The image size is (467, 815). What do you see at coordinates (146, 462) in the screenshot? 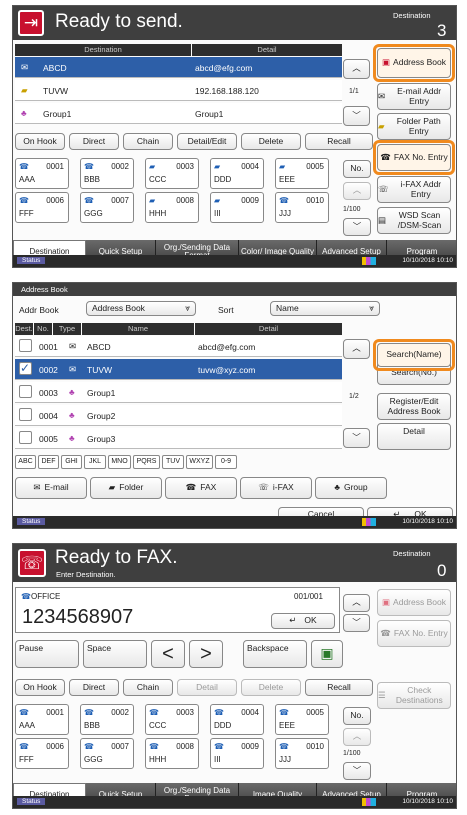
I see `index-key-6: PQRS` at bounding box center [146, 462].